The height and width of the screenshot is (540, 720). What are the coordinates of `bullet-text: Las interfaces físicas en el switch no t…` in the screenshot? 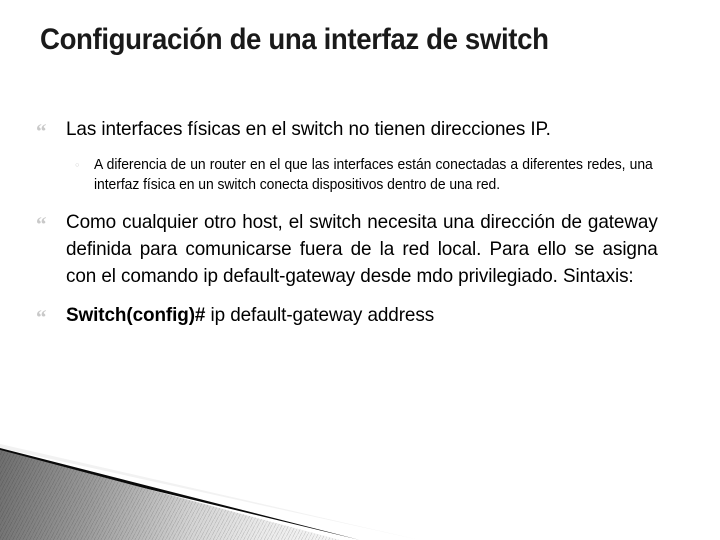 It's located at (308, 129).